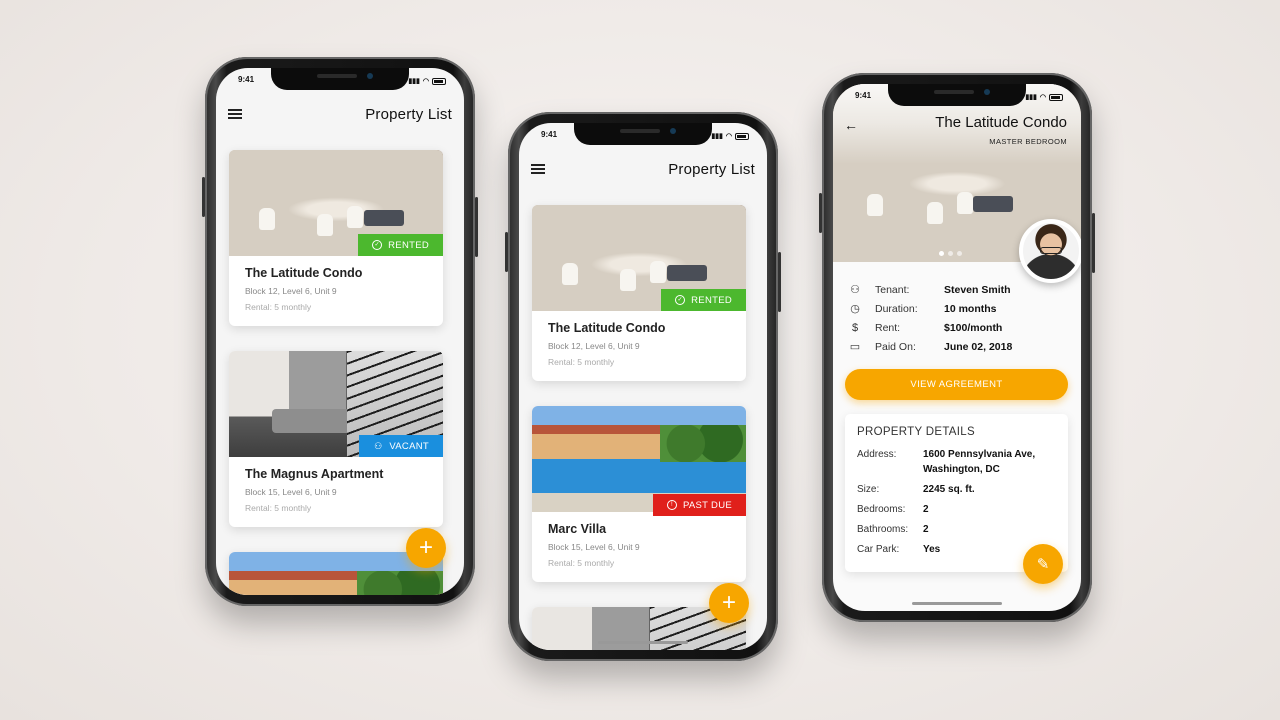  Describe the element at coordinates (577, 529) in the screenshot. I see `property-name: Marc Villa` at that location.